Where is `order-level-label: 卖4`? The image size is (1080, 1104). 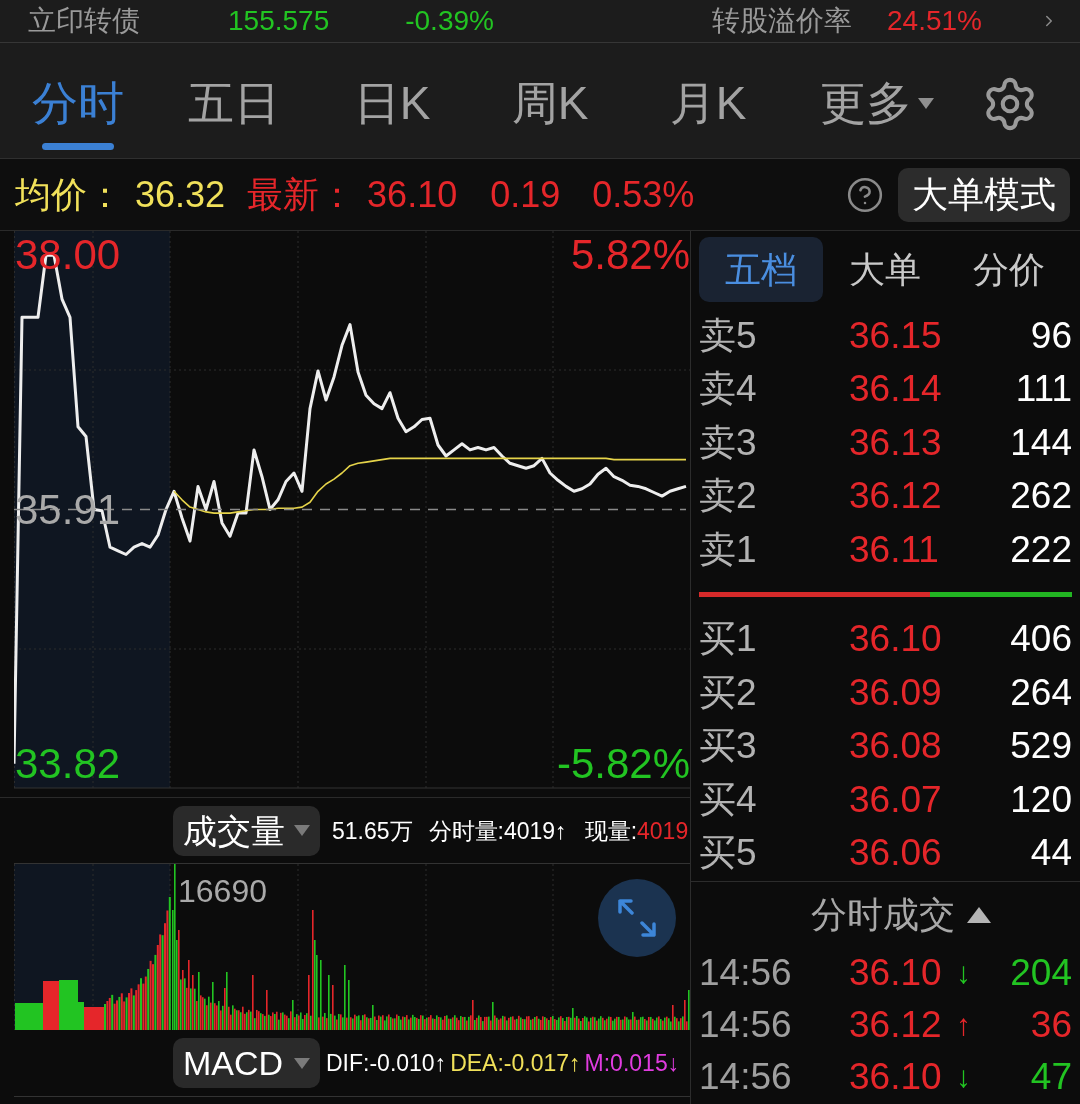
order-level-label: 卖4 is located at coordinates (728, 389).